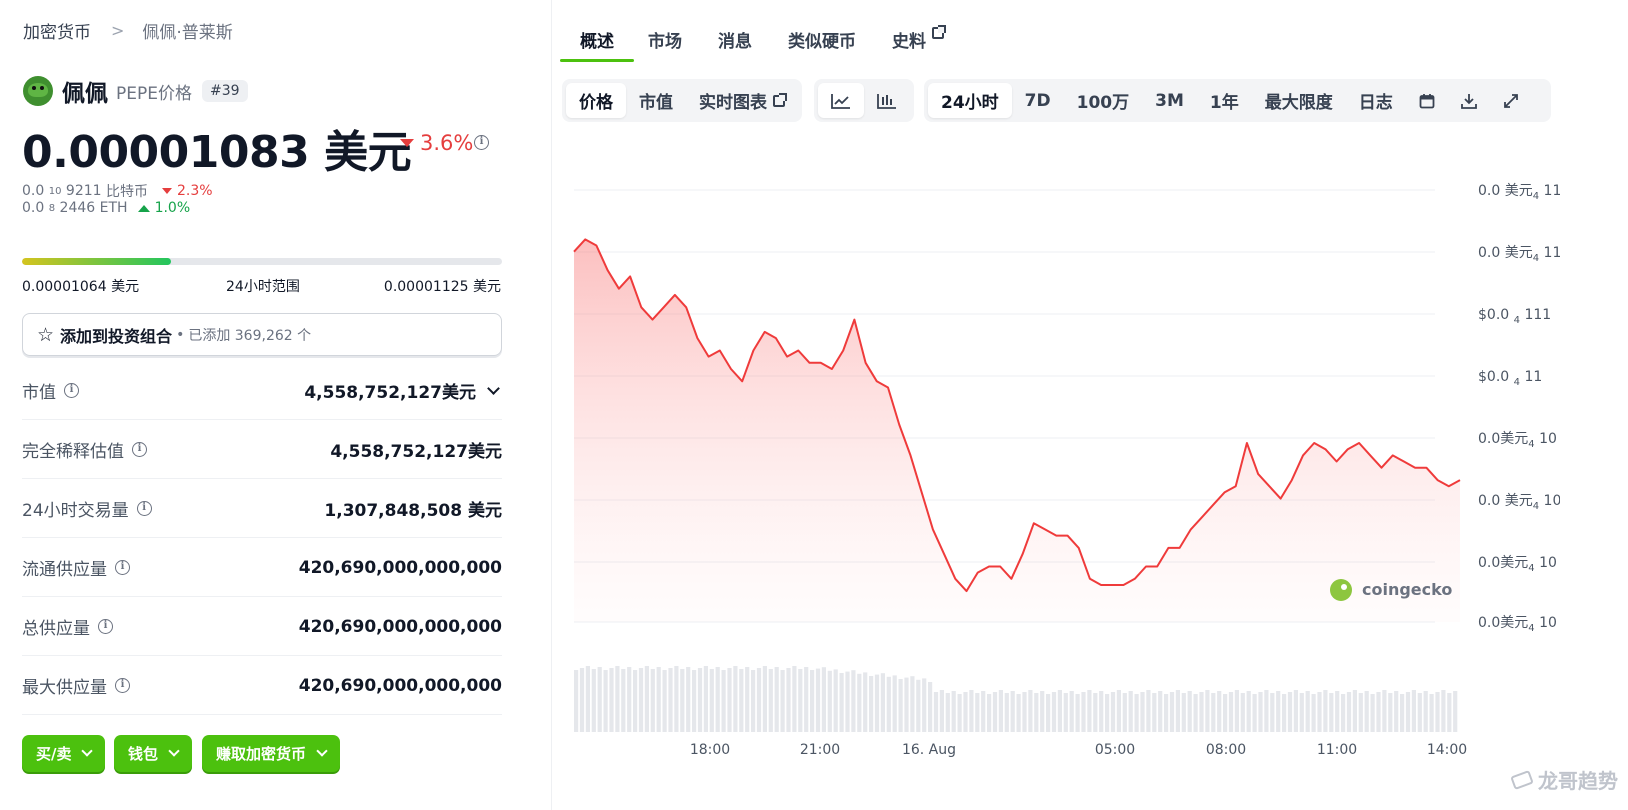 This screenshot has height=810, width=1628. Describe the element at coordinates (970, 100) in the screenshot. I see `range-24h-button: 24小时` at that location.